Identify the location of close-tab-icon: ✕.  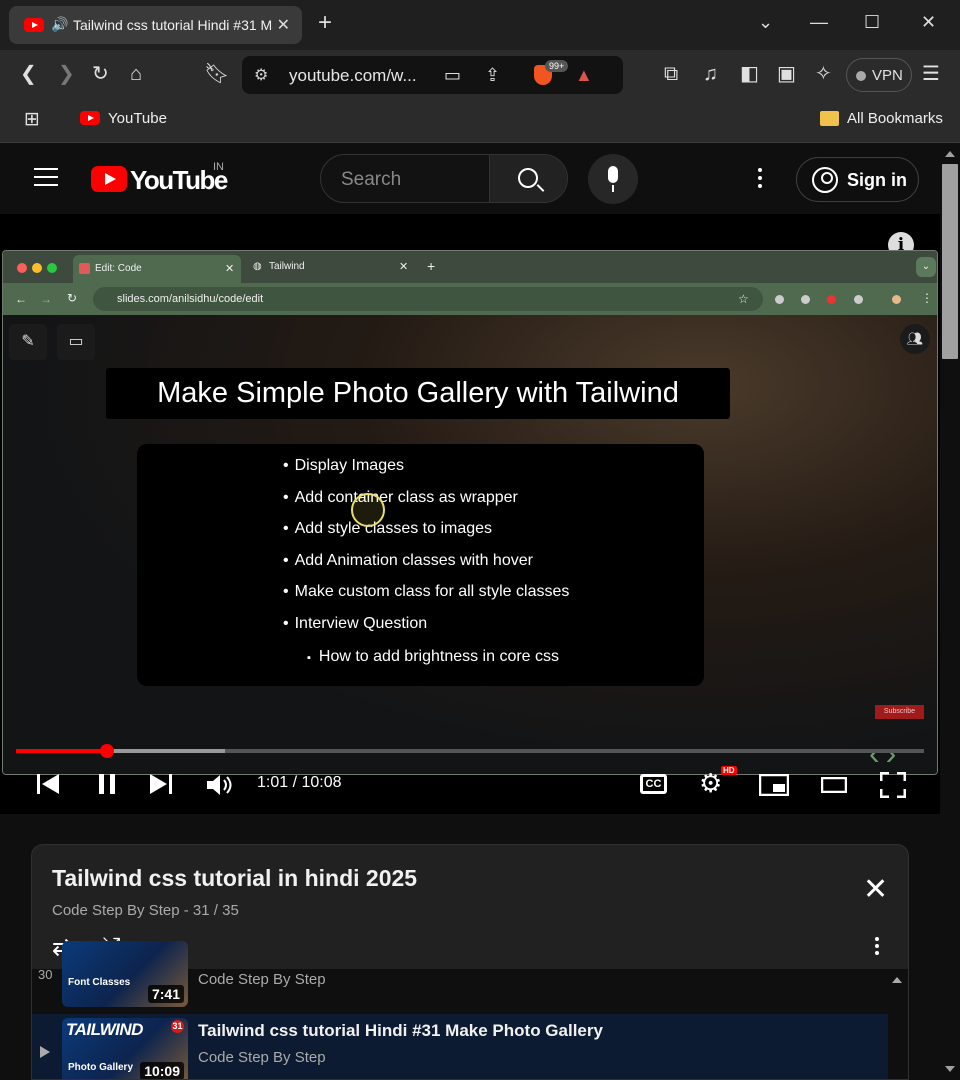
(283, 25).